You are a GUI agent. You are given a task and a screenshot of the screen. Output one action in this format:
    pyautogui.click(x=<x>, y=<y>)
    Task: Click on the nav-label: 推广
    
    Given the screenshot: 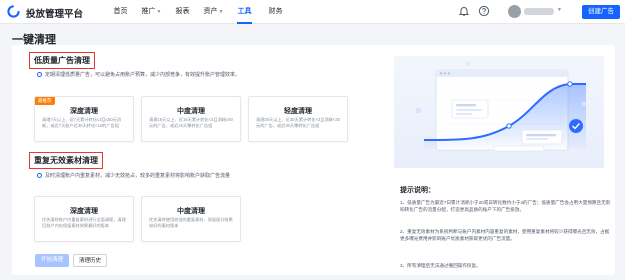 What is the action you would take?
    pyautogui.click(x=148, y=11)
    